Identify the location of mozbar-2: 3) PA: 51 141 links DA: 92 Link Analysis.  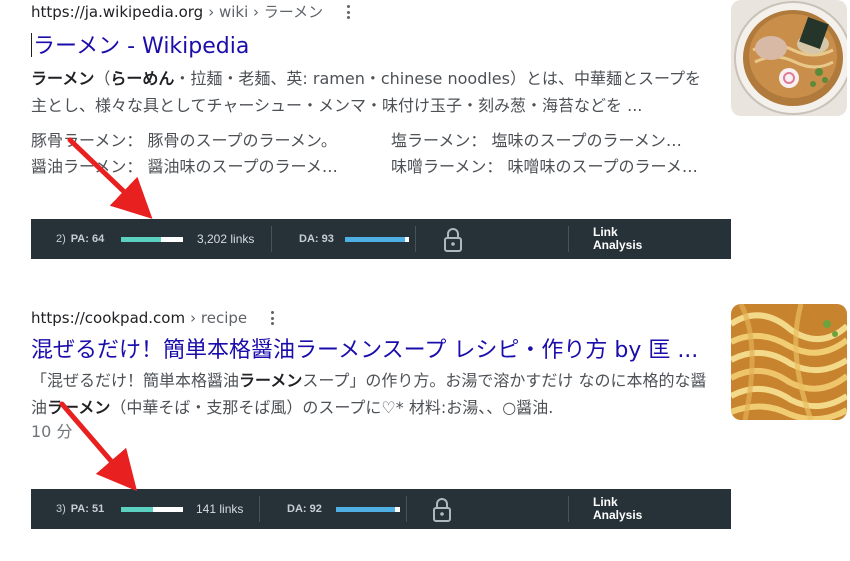
(381, 509).